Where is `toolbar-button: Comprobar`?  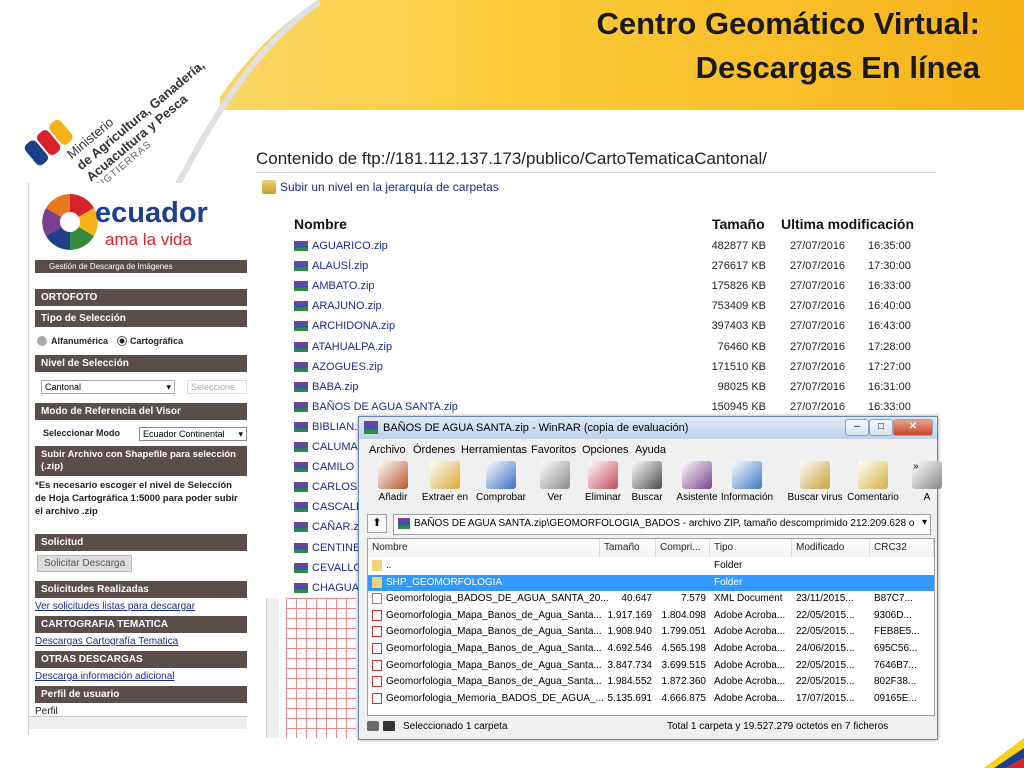
toolbar-button: Comprobar is located at coordinates (501, 485).